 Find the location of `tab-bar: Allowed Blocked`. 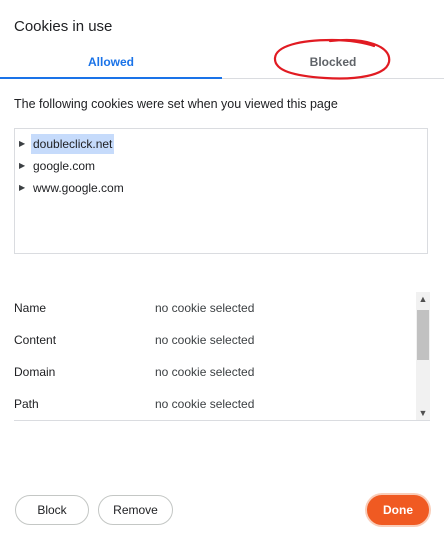

tab-bar: Allowed Blocked is located at coordinates (222, 63).